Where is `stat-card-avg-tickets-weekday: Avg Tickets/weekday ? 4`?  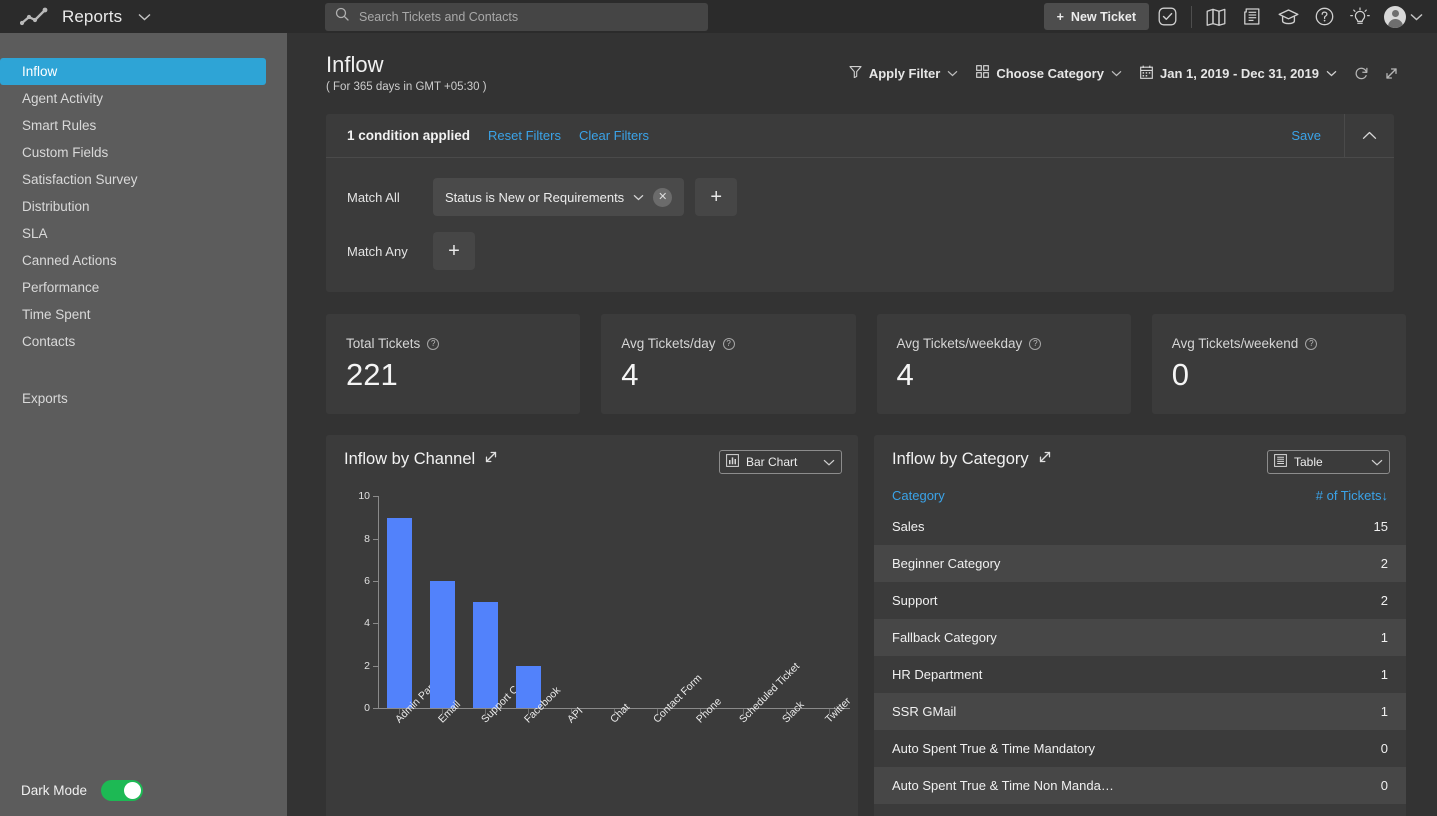 stat-card-avg-tickets-weekday: Avg Tickets/weekday ? 4 is located at coordinates (1003, 364).